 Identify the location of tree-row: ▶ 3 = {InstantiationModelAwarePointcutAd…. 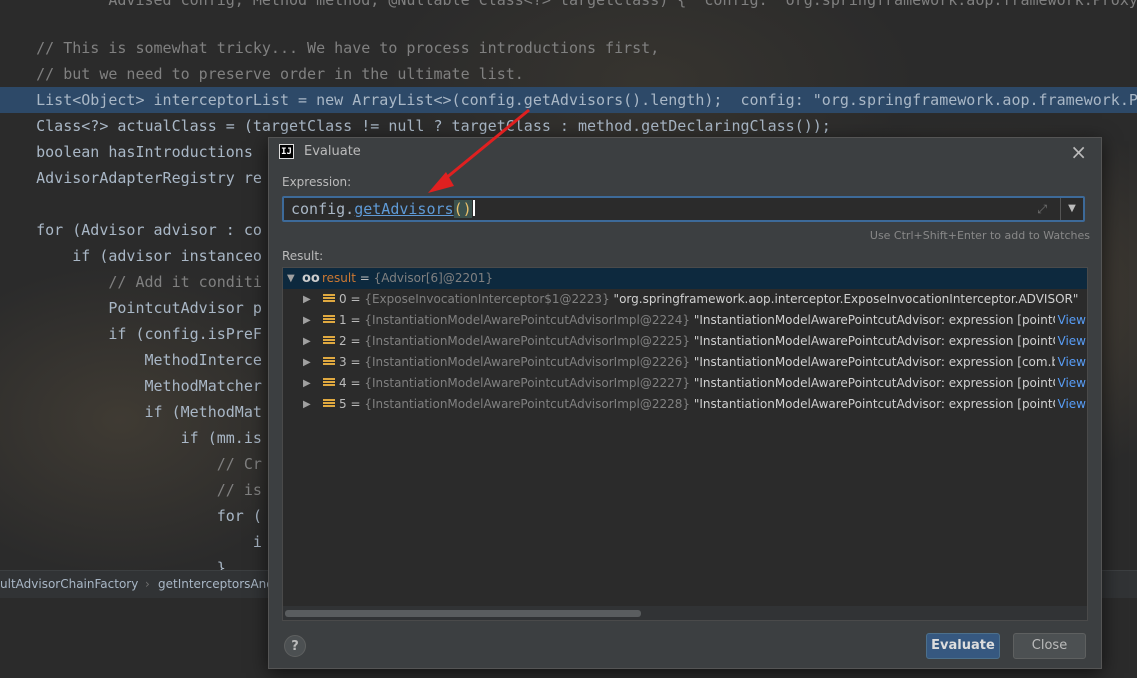
(685, 362).